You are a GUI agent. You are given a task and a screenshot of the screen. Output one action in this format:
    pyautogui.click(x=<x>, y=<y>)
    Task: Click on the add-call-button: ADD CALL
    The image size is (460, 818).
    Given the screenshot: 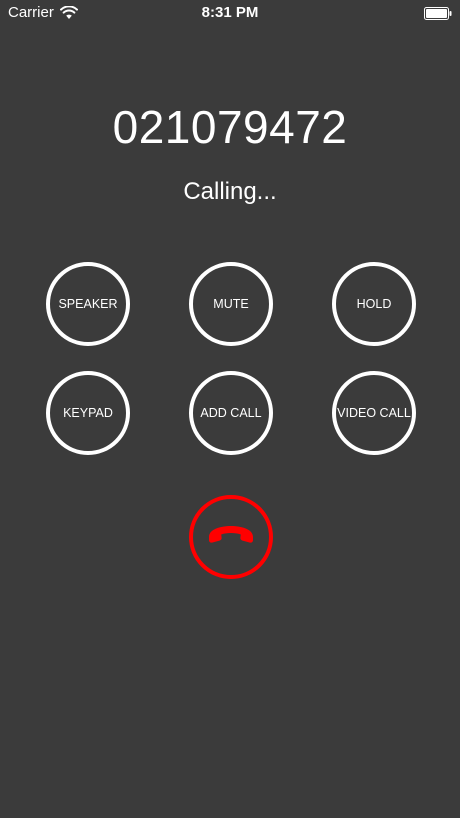 What is the action you would take?
    pyautogui.click(x=231, y=413)
    